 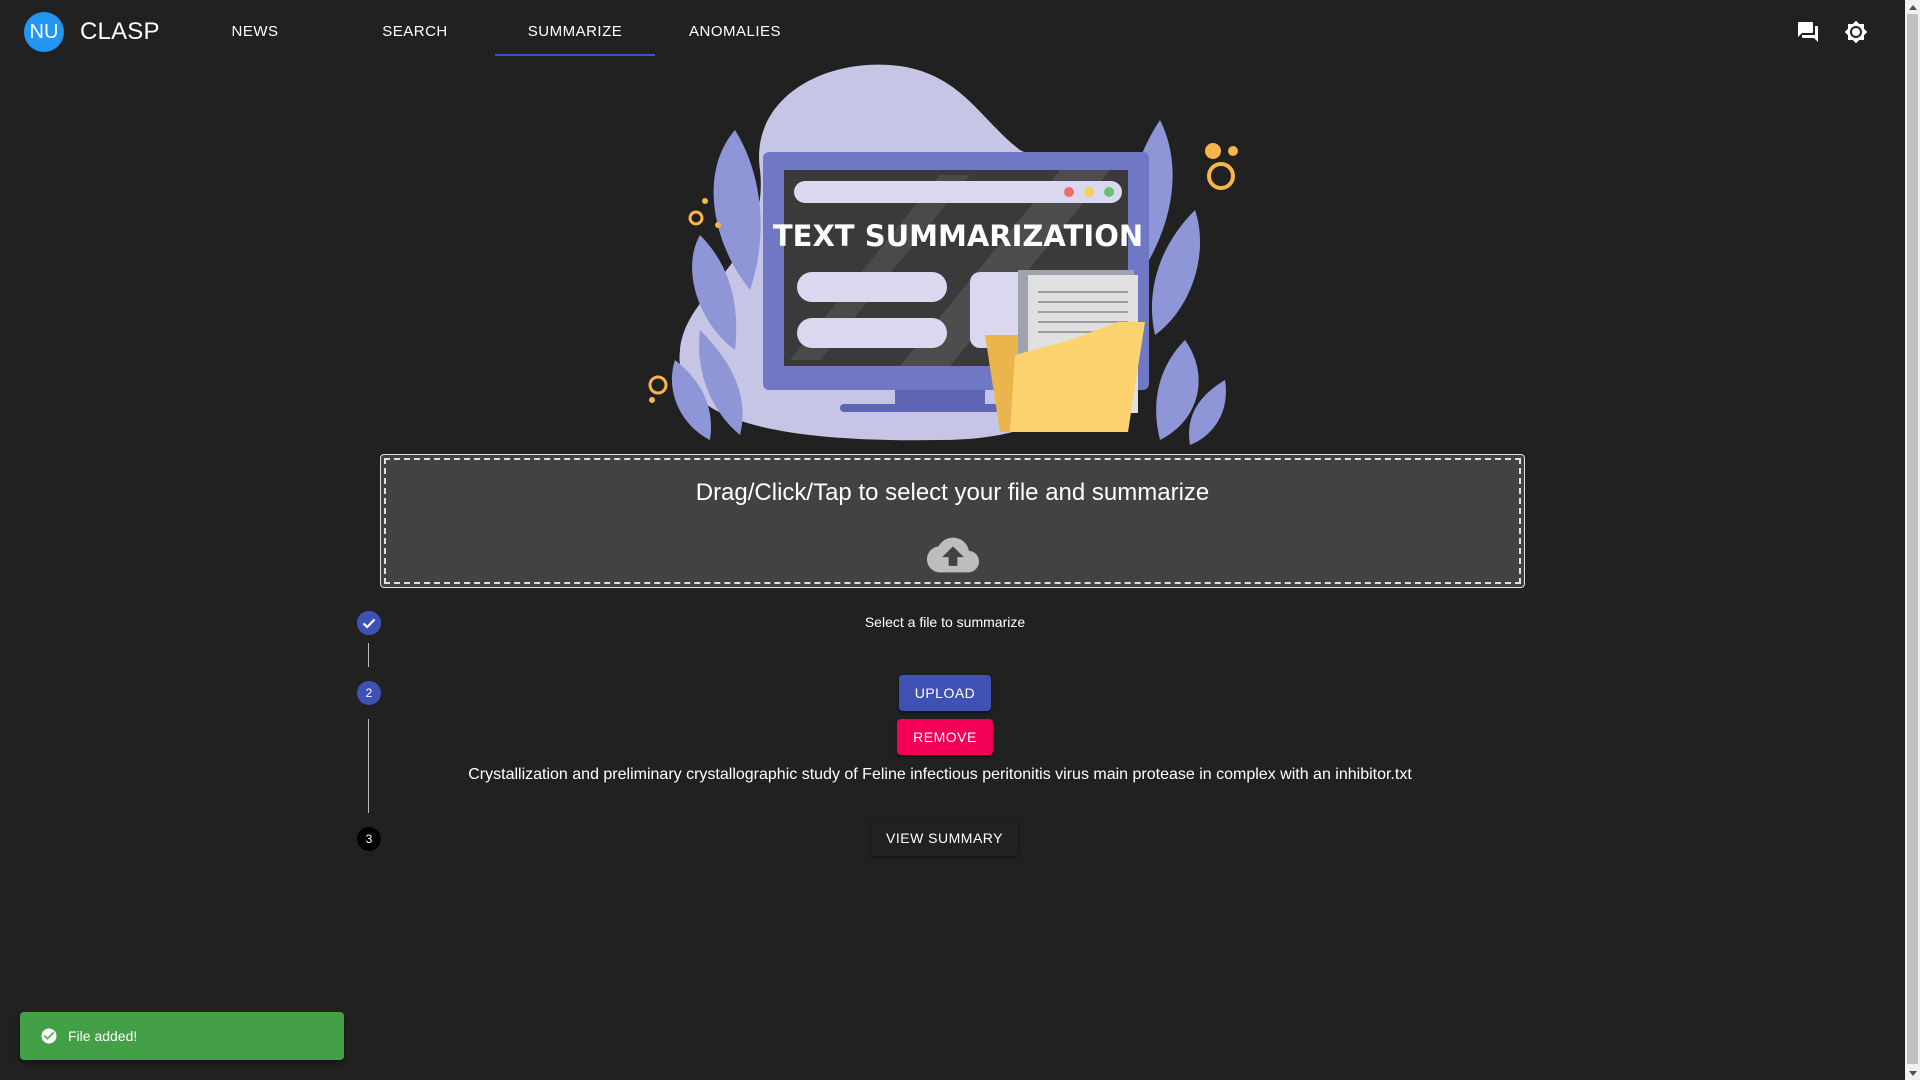 I want to click on remove-button: REMOVE, so click(x=945, y=737).